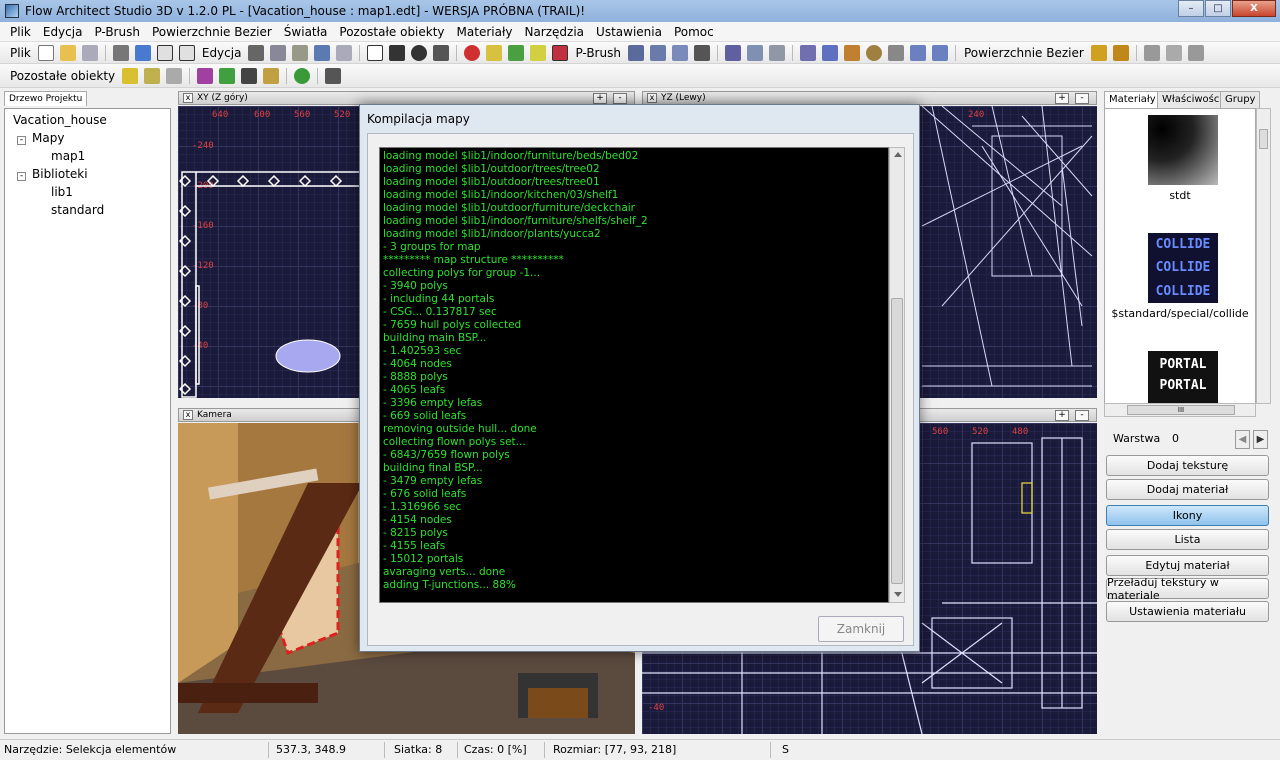  Describe the element at coordinates (1187, 515) in the screenshot. I see `icons-view-button: Ikony` at that location.